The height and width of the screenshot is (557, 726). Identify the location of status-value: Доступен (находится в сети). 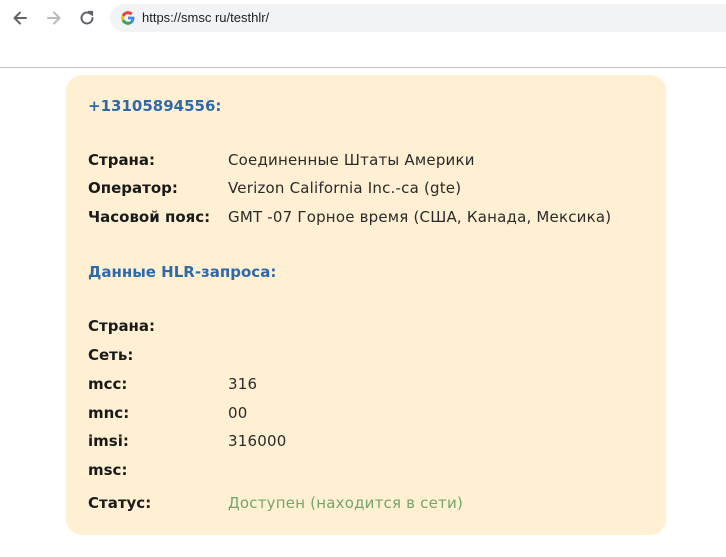
(345, 503).